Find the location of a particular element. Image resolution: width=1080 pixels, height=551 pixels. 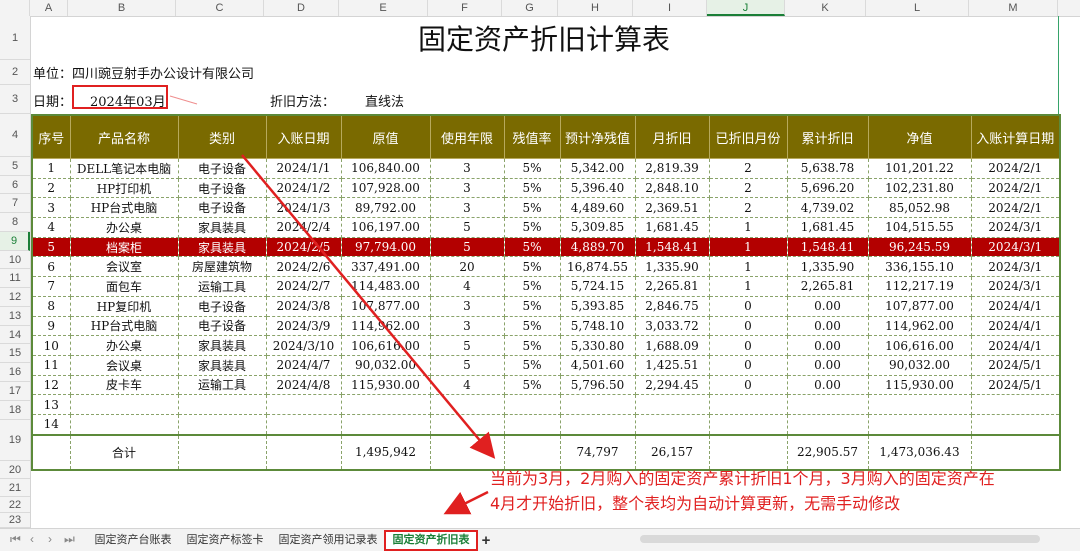

annotation-line-2: 4月才开始折旧，整个表均为自动计算更新，无需手动修改 is located at coordinates (695, 503).